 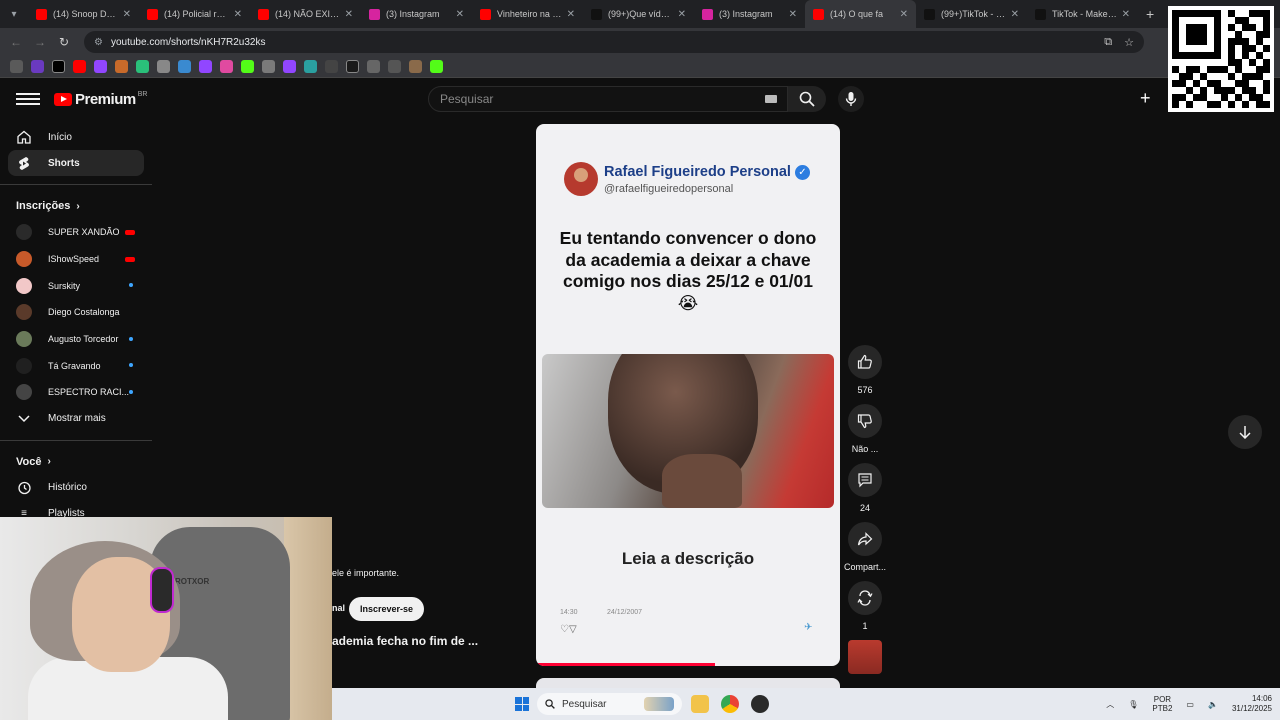 I want to click on subscription-item: IShowSpeed, so click(x=76, y=259).